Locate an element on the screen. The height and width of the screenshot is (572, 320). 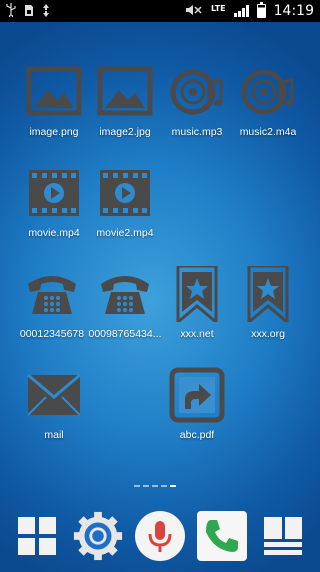
app-movie-mp4: movie.mp4 is located at coordinates (54, 202).